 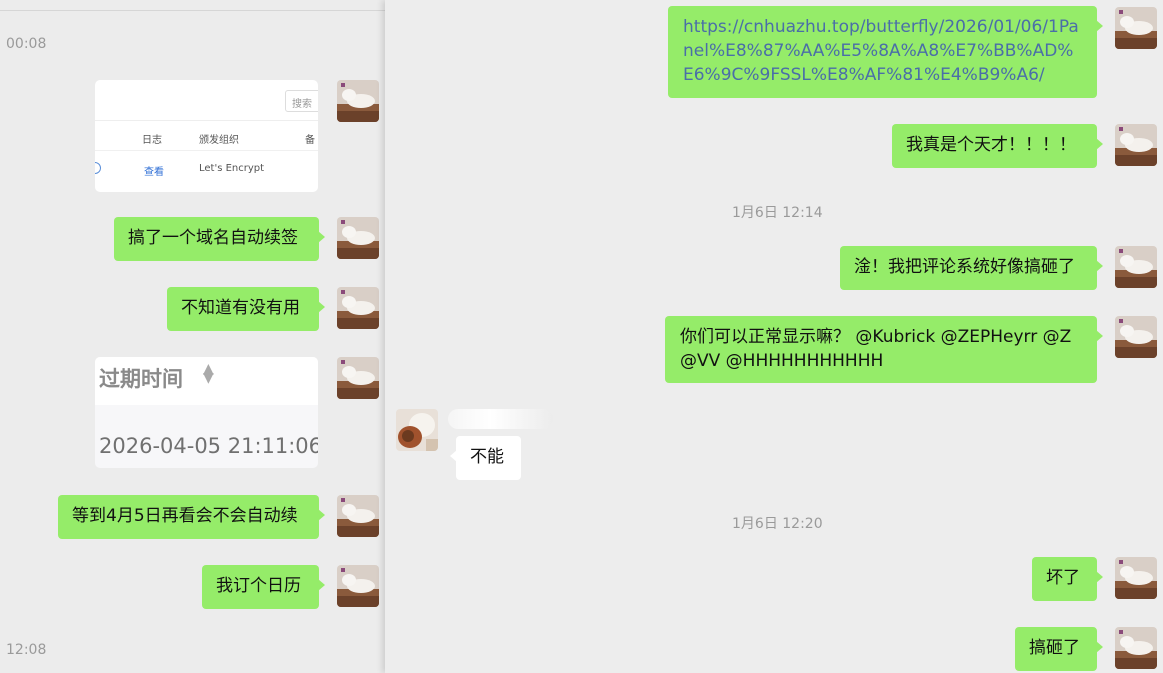 I want to click on message-bubble: 等到4月5日再看会不会自动续, so click(x=191, y=517).